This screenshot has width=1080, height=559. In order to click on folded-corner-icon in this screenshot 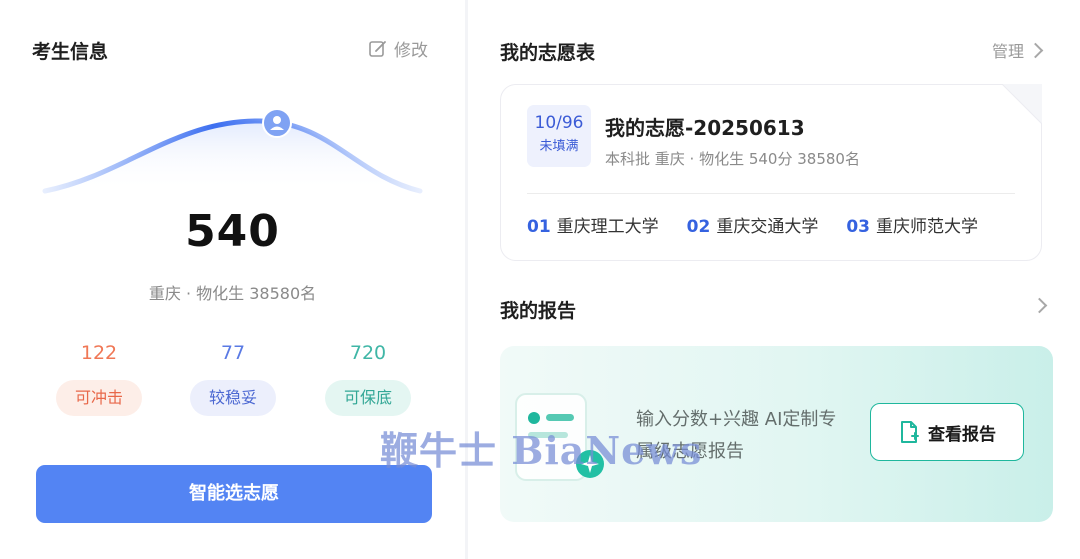, I will do `click(1022, 104)`.